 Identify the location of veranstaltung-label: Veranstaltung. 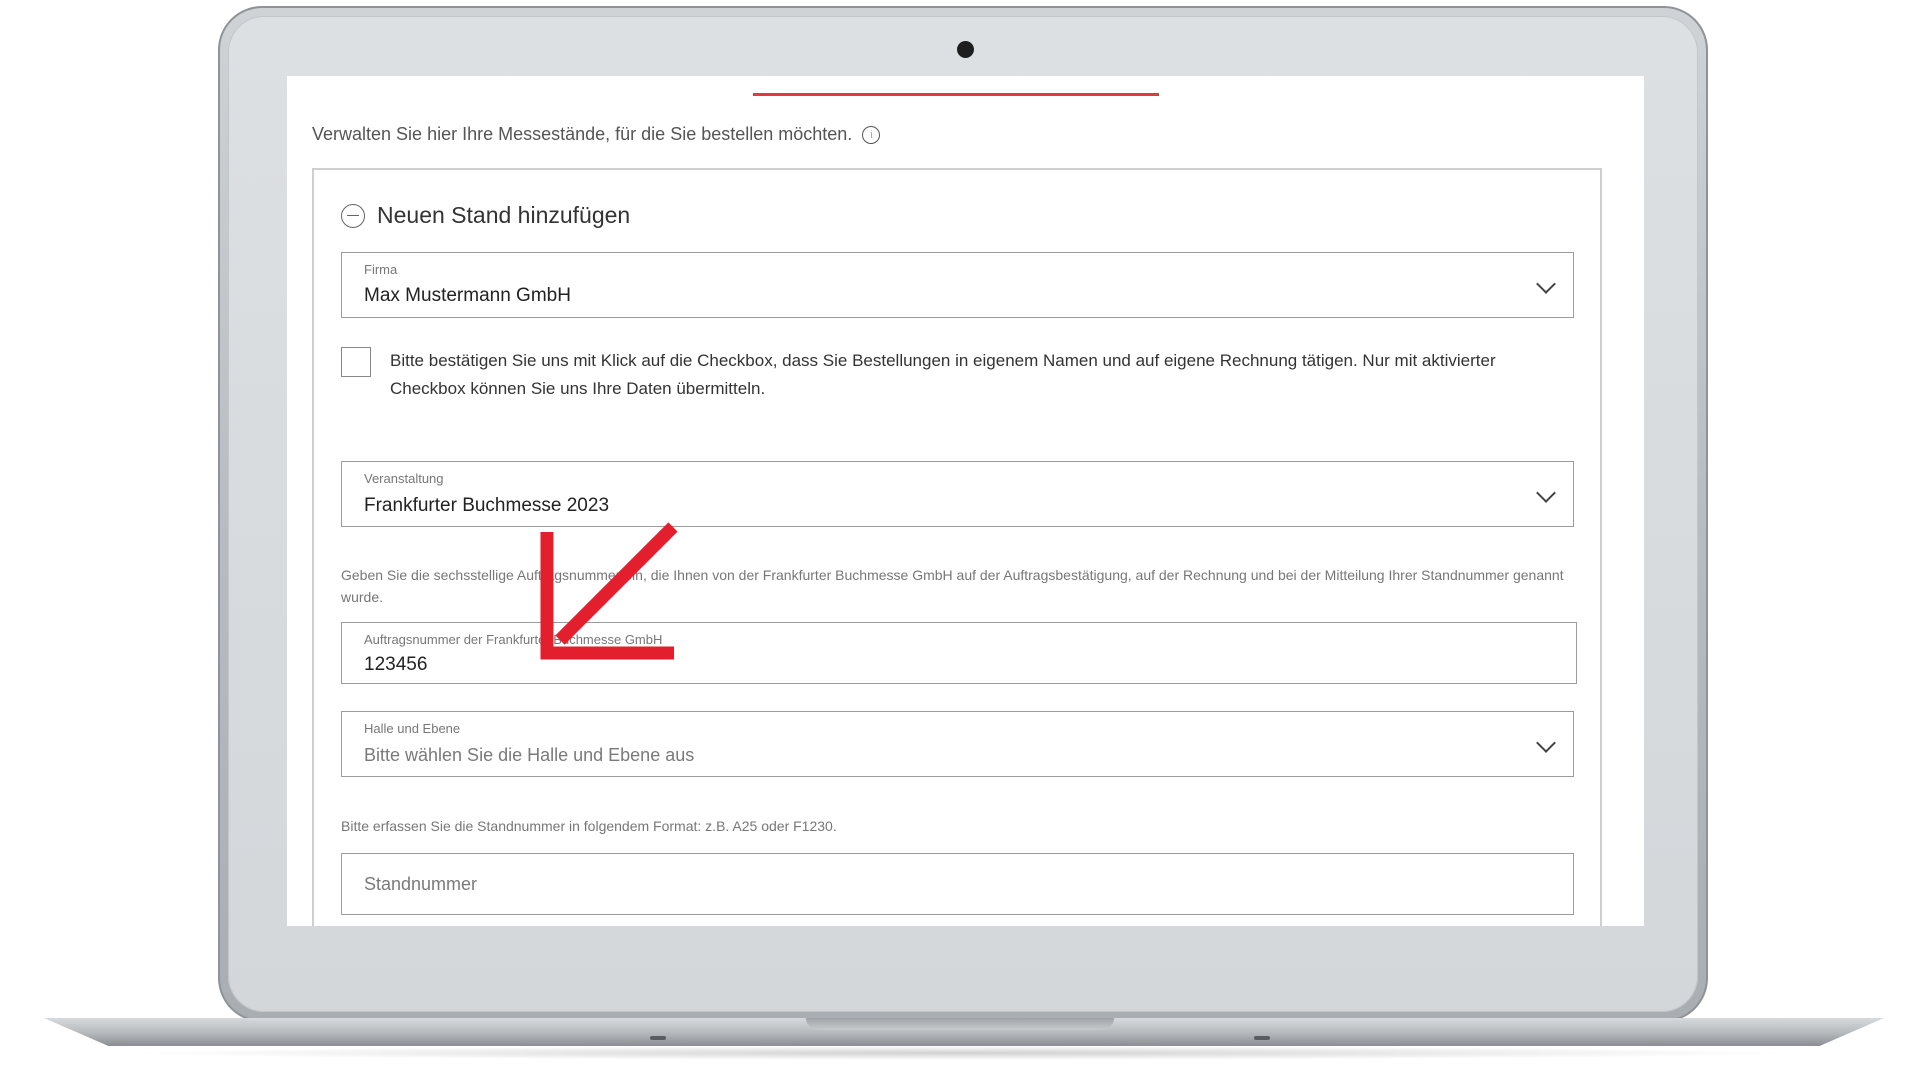
(404, 478).